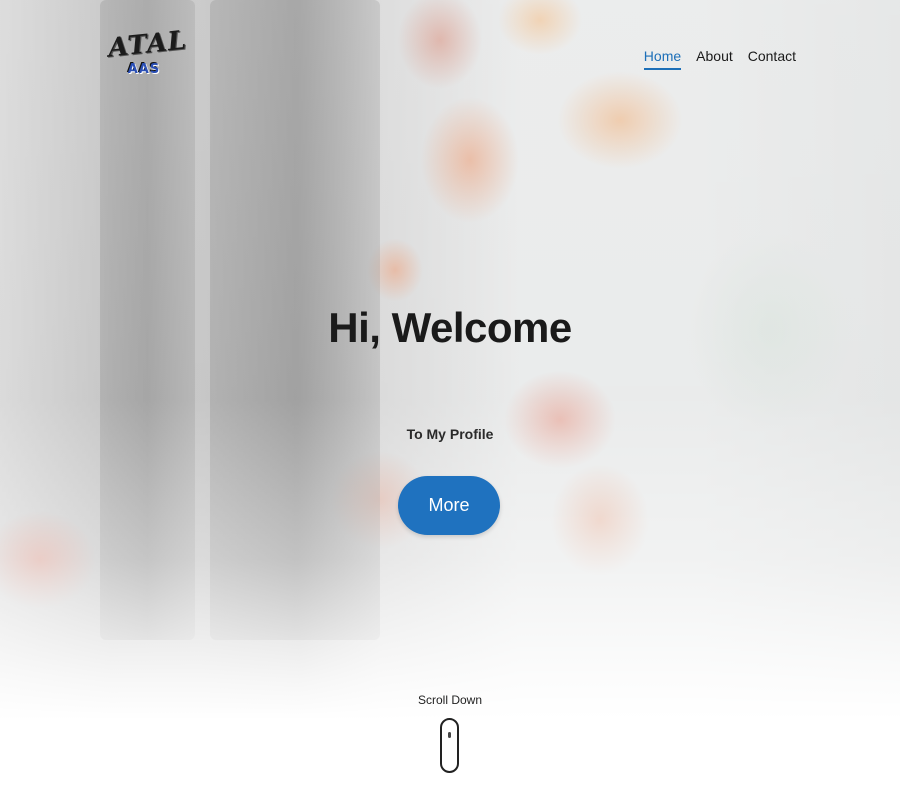 Image resolution: width=900 pixels, height=800 pixels. Describe the element at coordinates (714, 59) in the screenshot. I see `nav-about-link: About` at that location.